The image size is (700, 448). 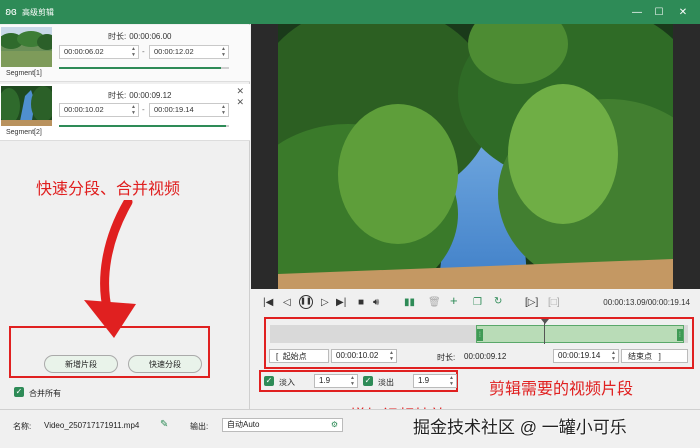 What do you see at coordinates (287, 303) in the screenshot?
I see `prev-frame-icon: ◁` at bounding box center [287, 303].